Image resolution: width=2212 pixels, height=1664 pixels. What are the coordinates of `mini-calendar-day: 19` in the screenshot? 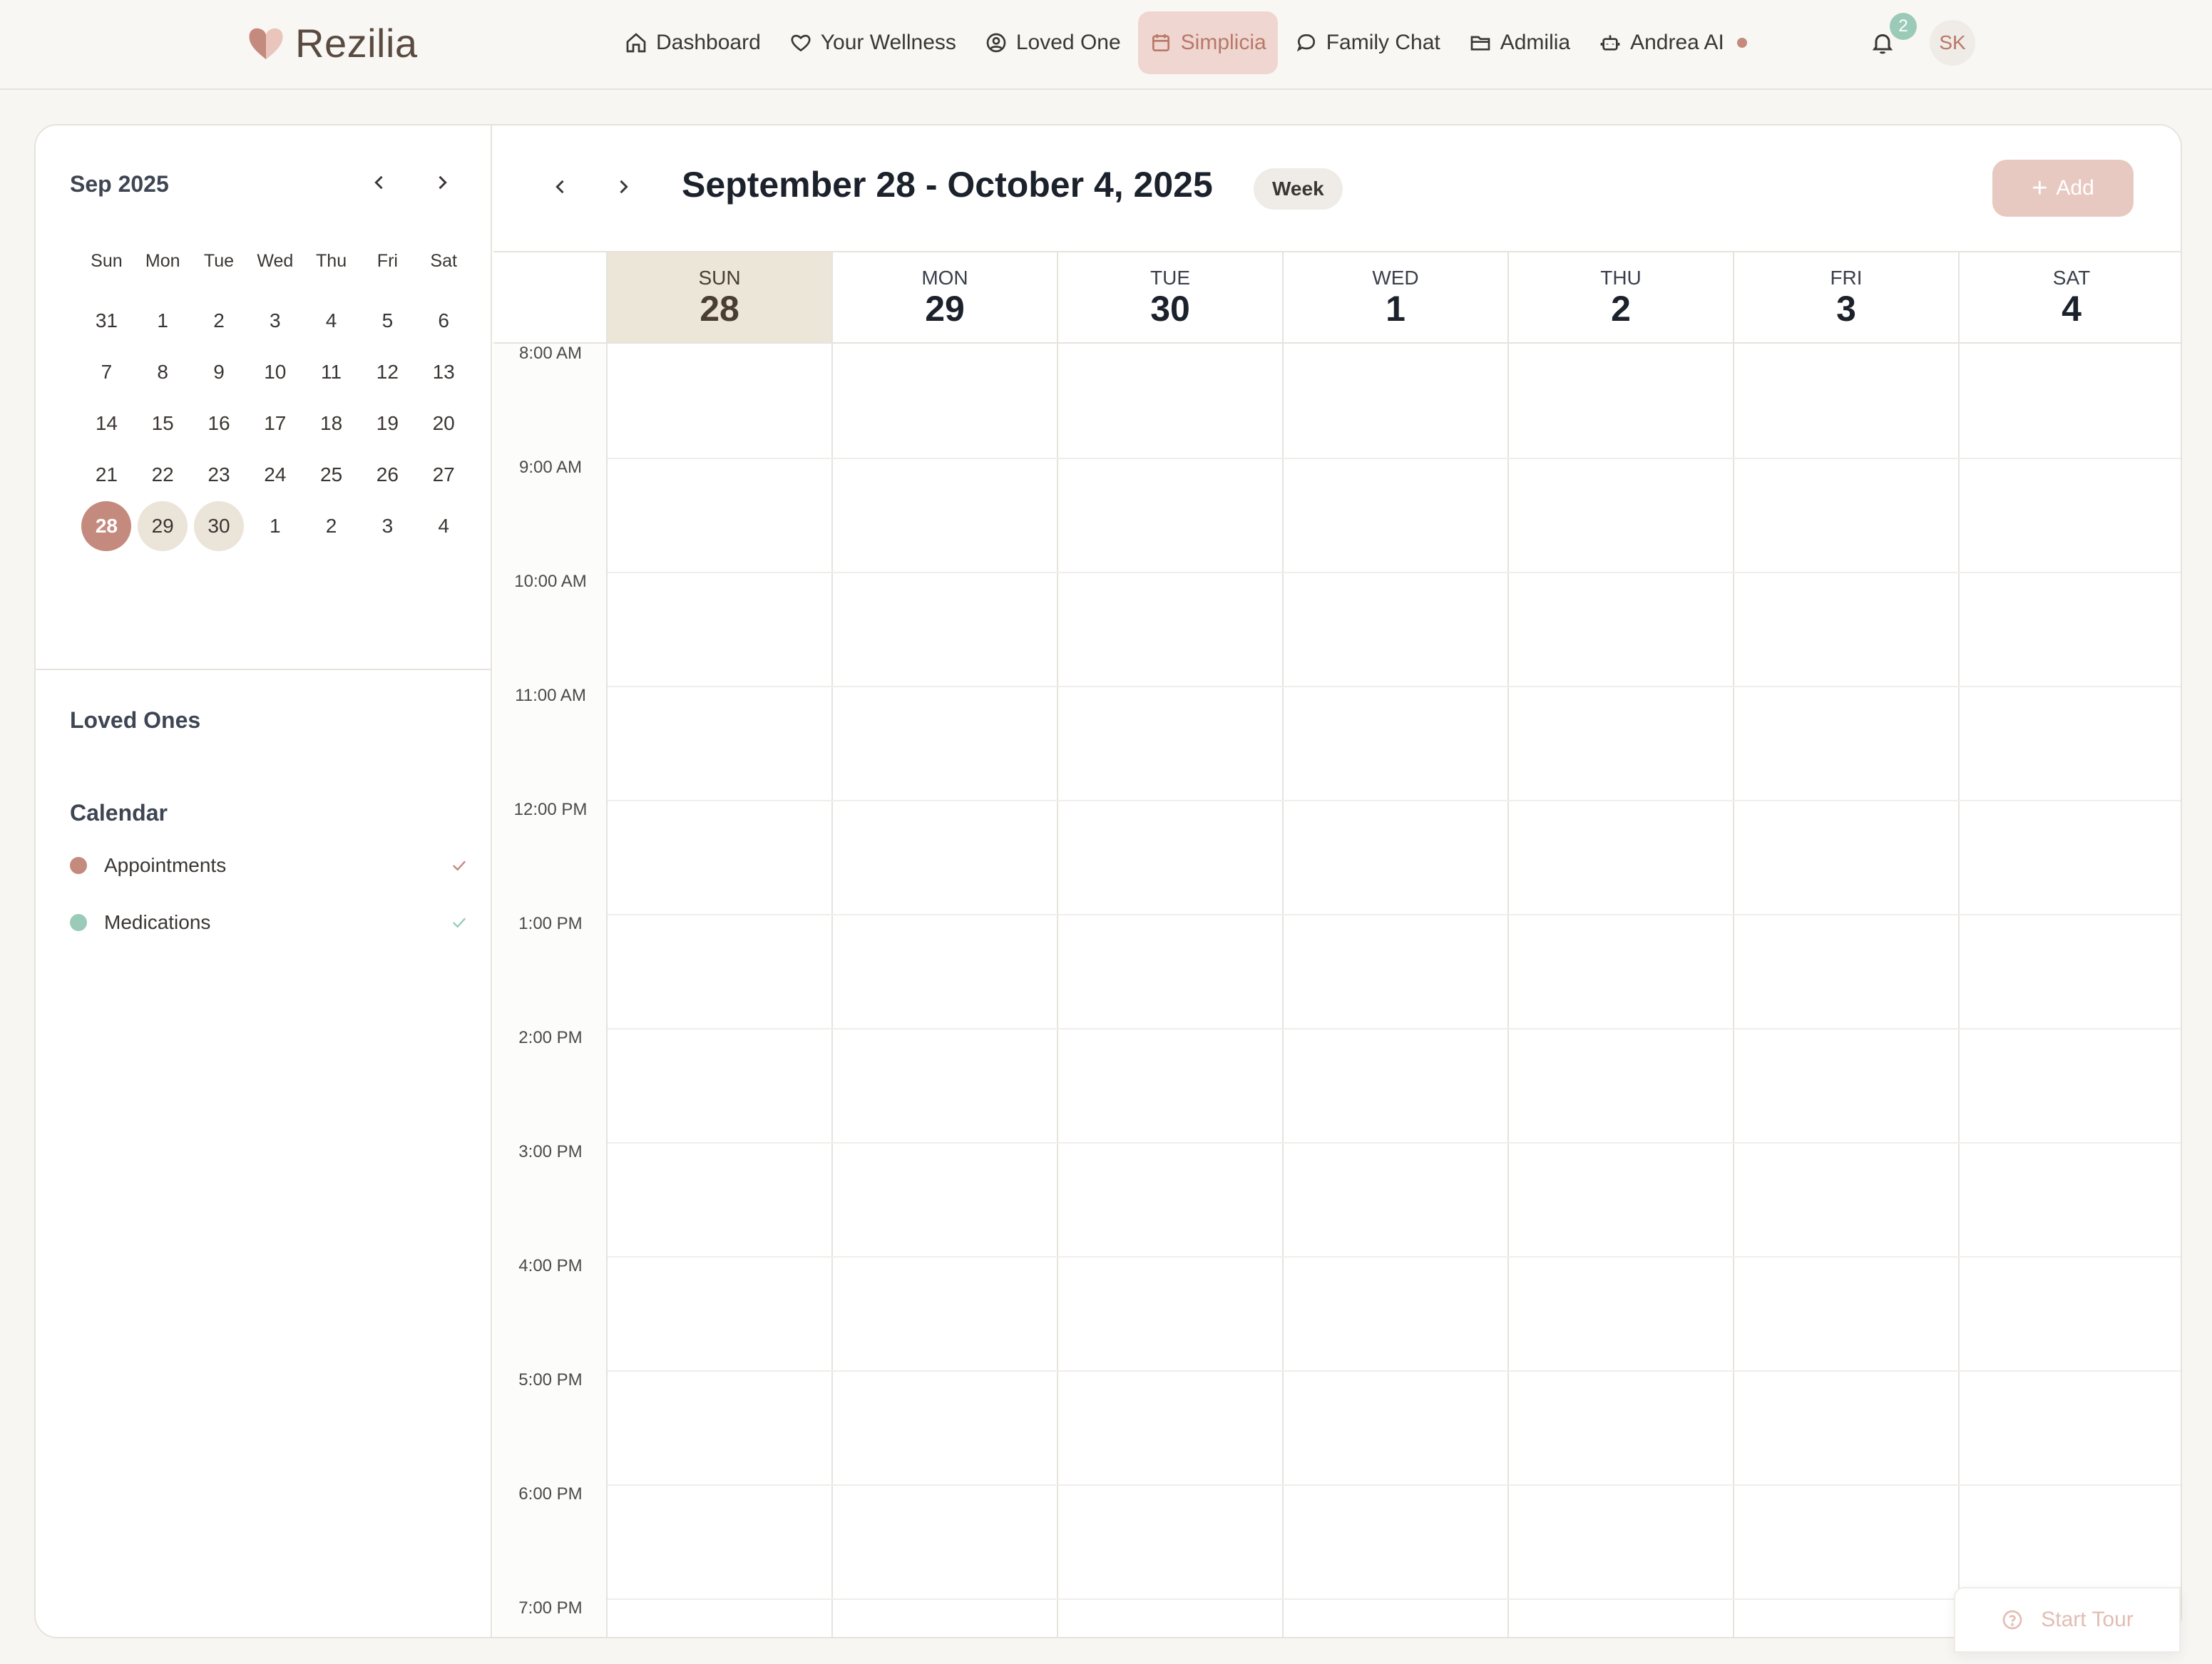 It's located at (388, 423).